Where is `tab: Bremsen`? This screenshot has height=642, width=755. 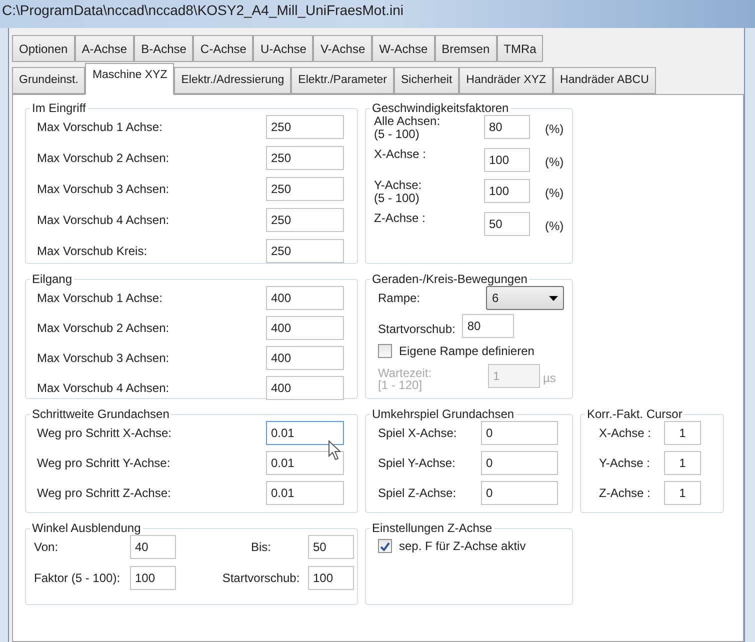 tab: Bremsen is located at coordinates (465, 48).